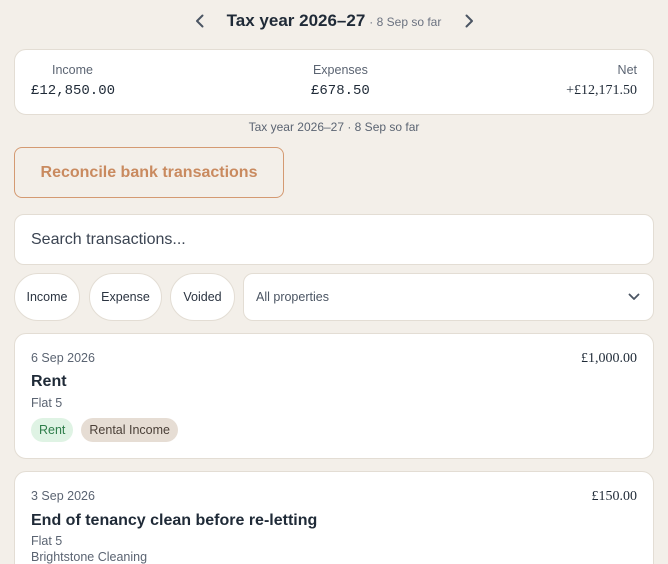 This screenshot has height=564, width=668. I want to click on tax-year-title-group: Tax year 2026–27 · 8 Sep so far, so click(334, 21).